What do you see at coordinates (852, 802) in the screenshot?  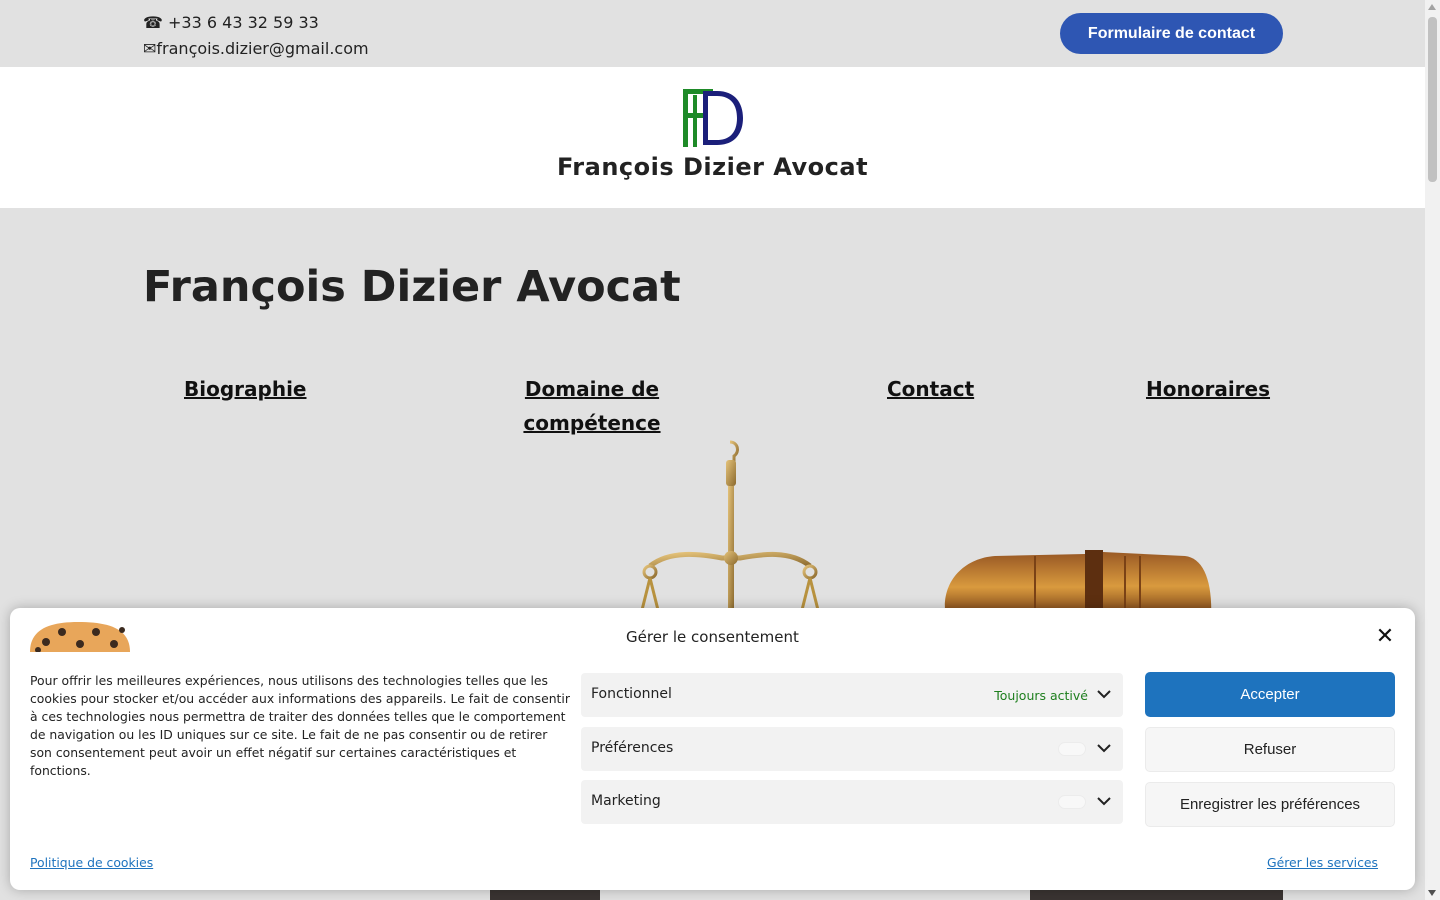 I see `category-marketing: Marketing` at bounding box center [852, 802].